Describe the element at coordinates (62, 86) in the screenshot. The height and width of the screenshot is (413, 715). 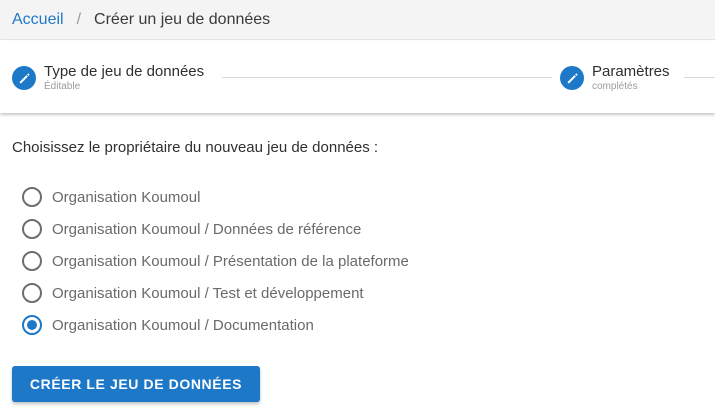
I see `step-1-subtitle: Éditable` at that location.